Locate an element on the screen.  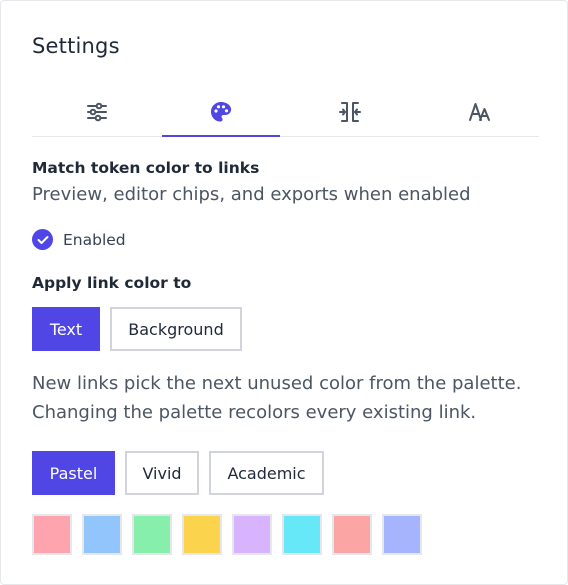
enabled-checkbox: Enabled is located at coordinates (79, 239).